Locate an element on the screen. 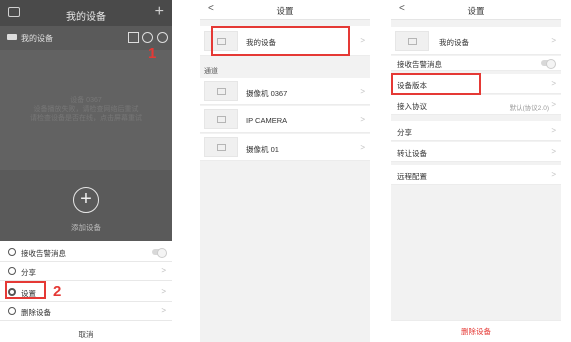 This screenshot has width=571, height=342. delete-icon is located at coordinates (12, 311).